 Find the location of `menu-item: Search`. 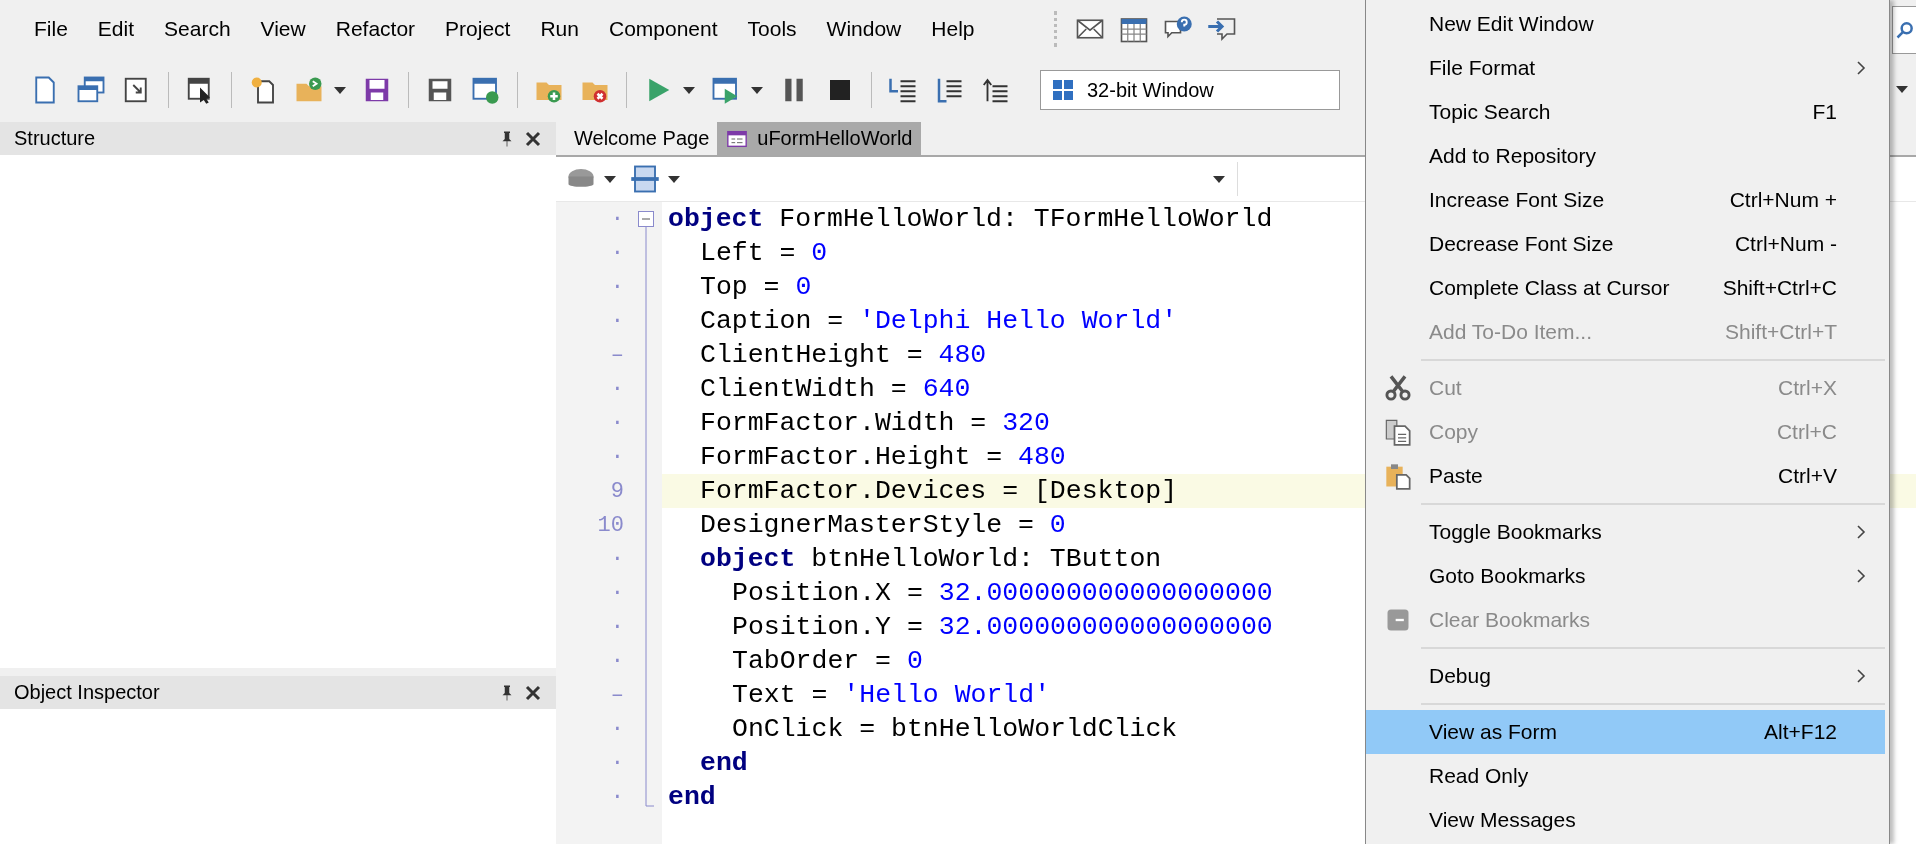

menu-item: Search is located at coordinates (197, 29).